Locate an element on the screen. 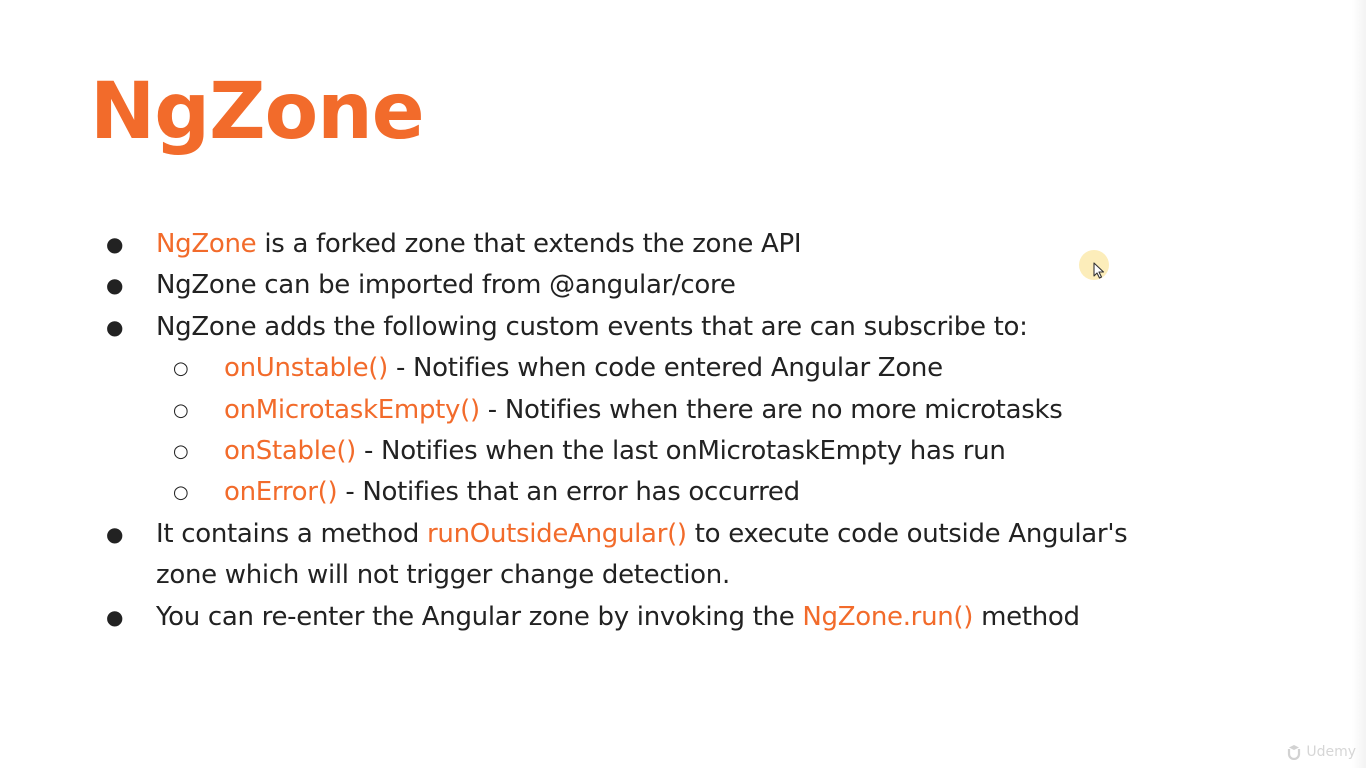 This screenshot has width=1366, height=768. event-description: - Notifies that an error has occurred is located at coordinates (568, 492).